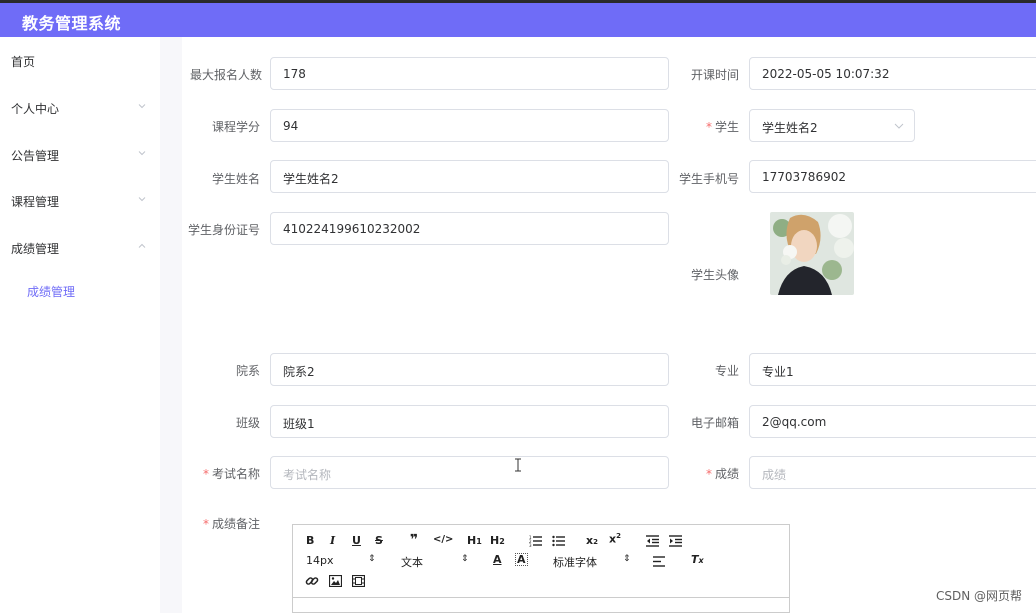  Describe the element at coordinates (774, 475) in the screenshot. I see `score-placeholder: 成绩` at that location.